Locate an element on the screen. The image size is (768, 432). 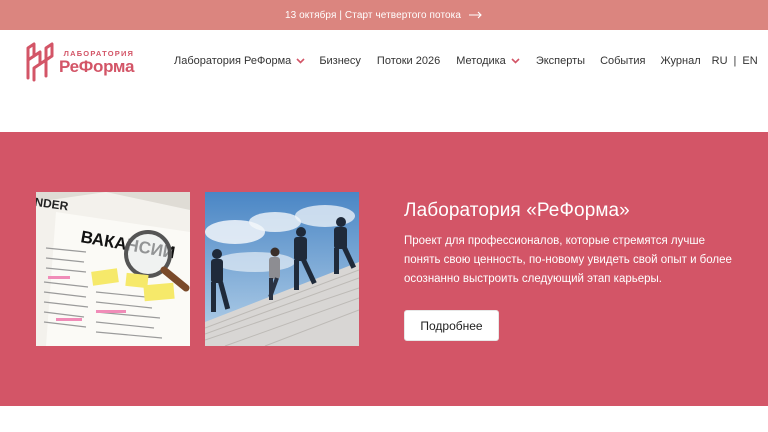
language-switcher: RU | EN is located at coordinates (735, 61).